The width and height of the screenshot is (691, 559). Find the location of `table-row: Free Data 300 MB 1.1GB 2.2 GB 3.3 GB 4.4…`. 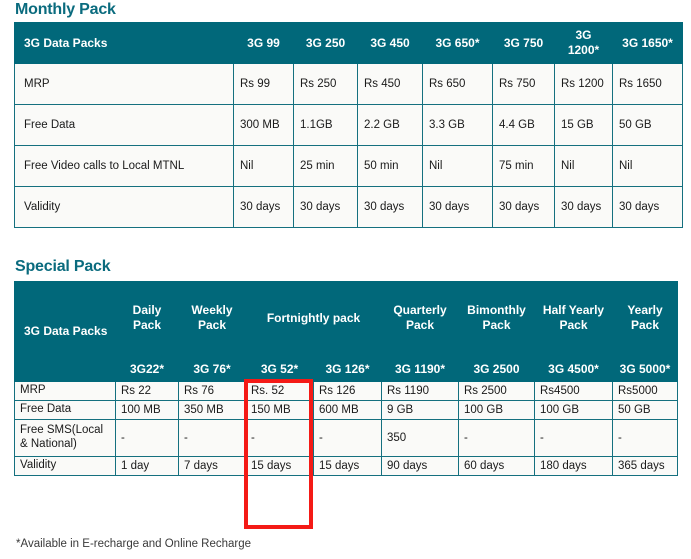

table-row: Free Data 300 MB 1.1GB 2.2 GB 3.3 GB 4.4… is located at coordinates (348, 125).